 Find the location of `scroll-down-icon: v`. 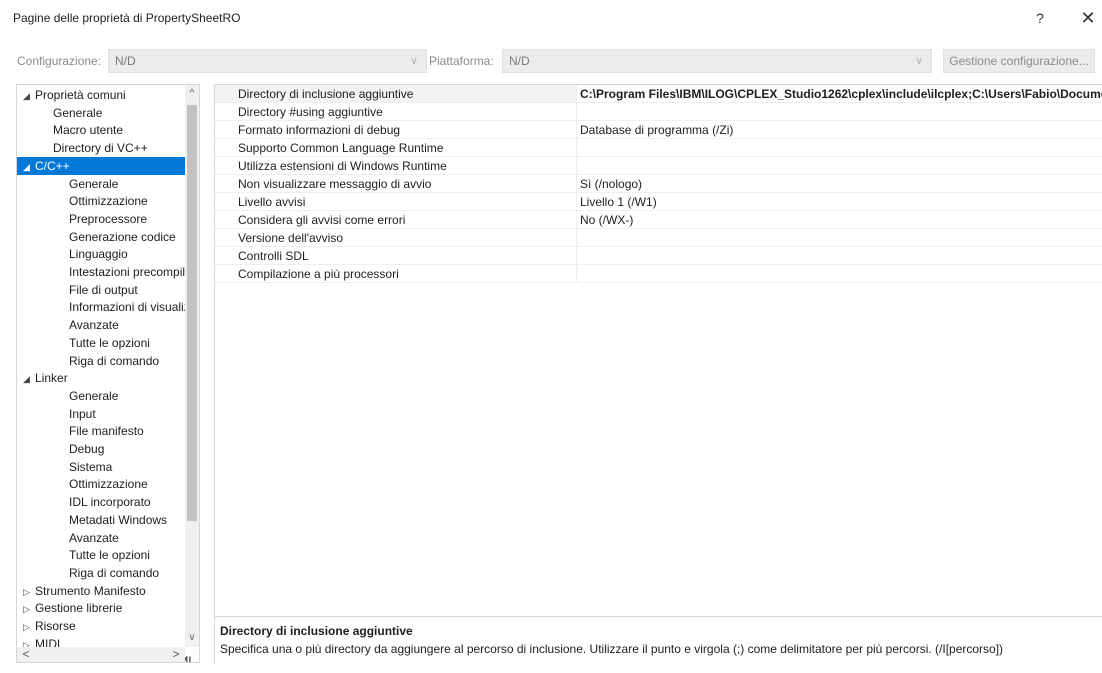

scroll-down-icon: v is located at coordinates (192, 638).